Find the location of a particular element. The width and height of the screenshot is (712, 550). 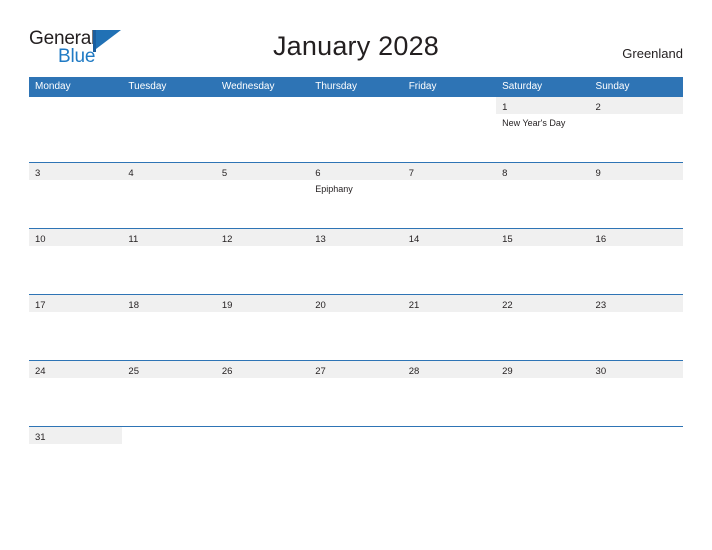

day-number-band: 24 is located at coordinates (76, 369).